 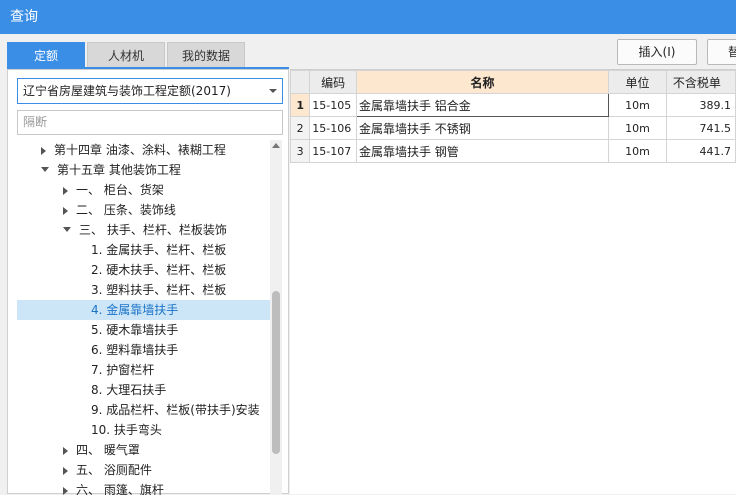 I want to click on column-header-unit: 单位, so click(x=637, y=82).